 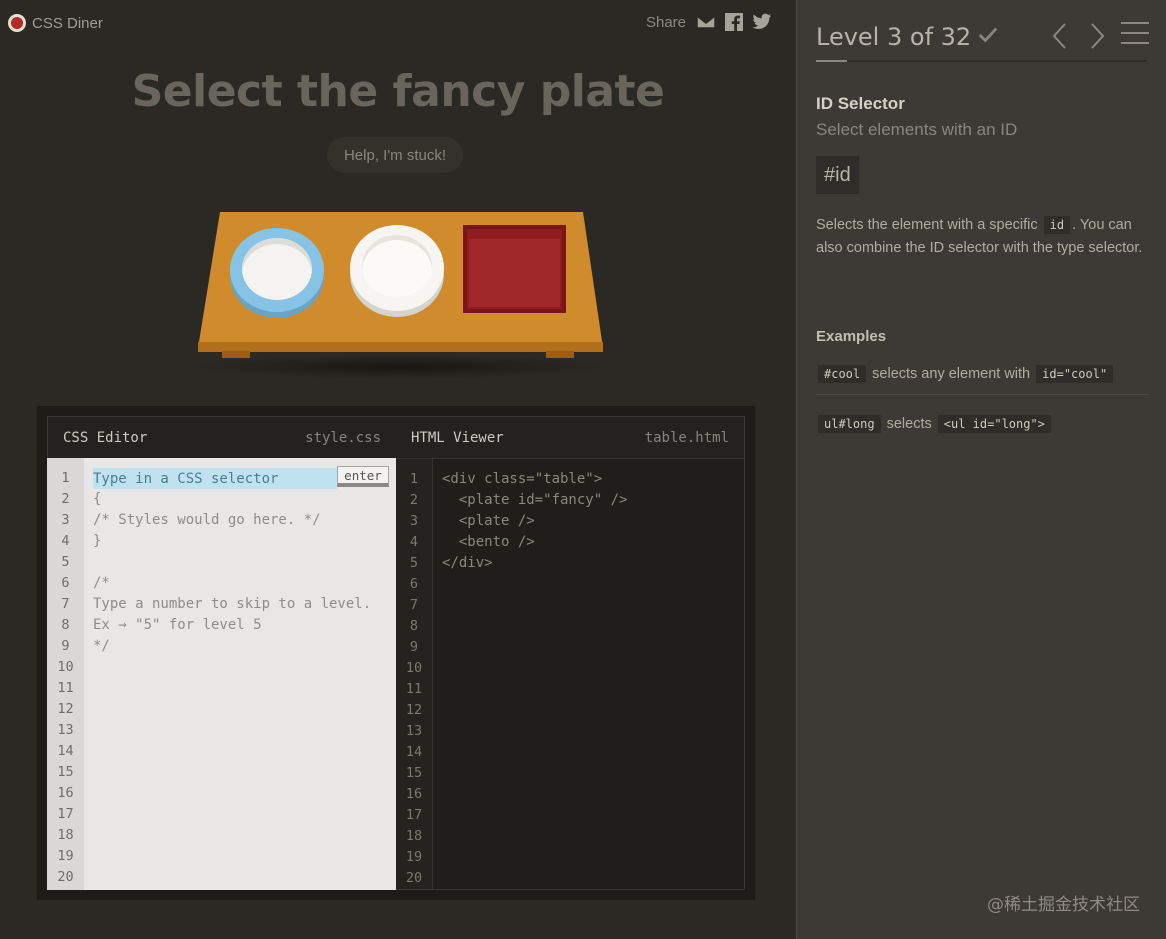 What do you see at coordinates (1060, 36) in the screenshot?
I see `previous-level-arrow-icon` at bounding box center [1060, 36].